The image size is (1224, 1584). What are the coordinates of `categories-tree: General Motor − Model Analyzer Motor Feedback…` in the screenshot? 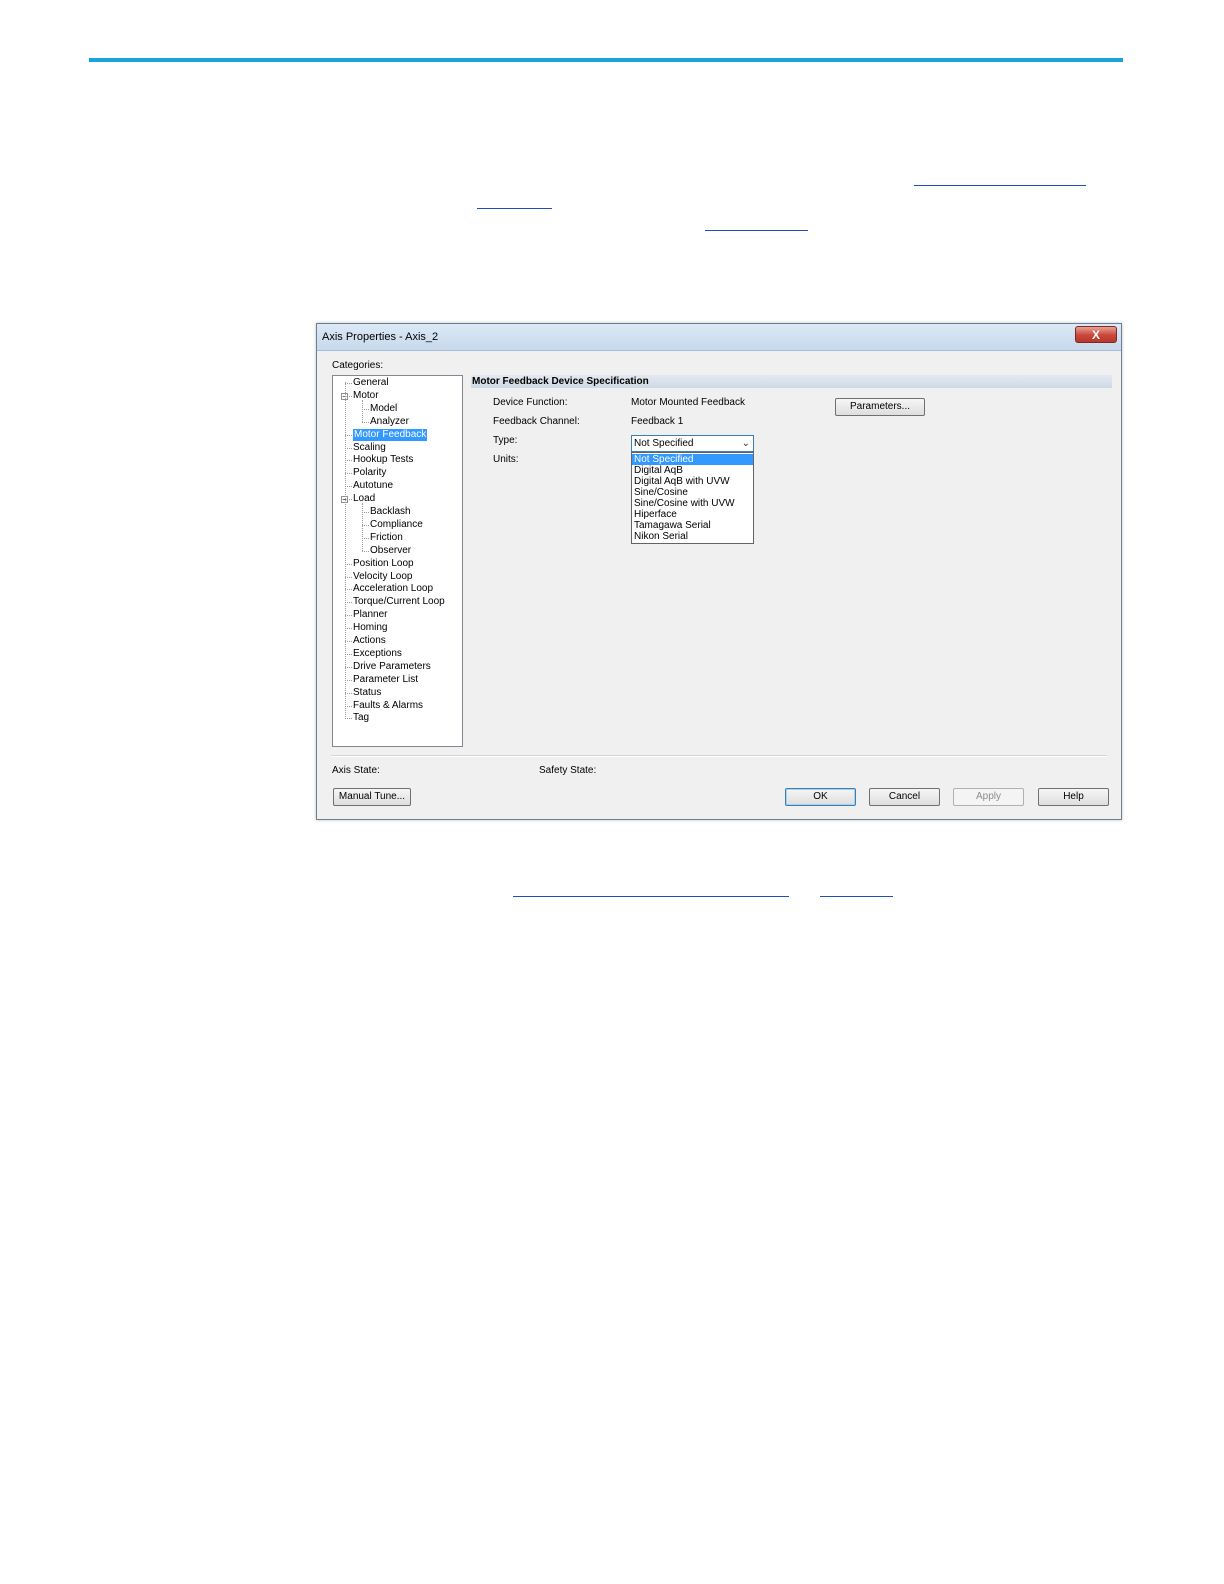 It's located at (397, 561).